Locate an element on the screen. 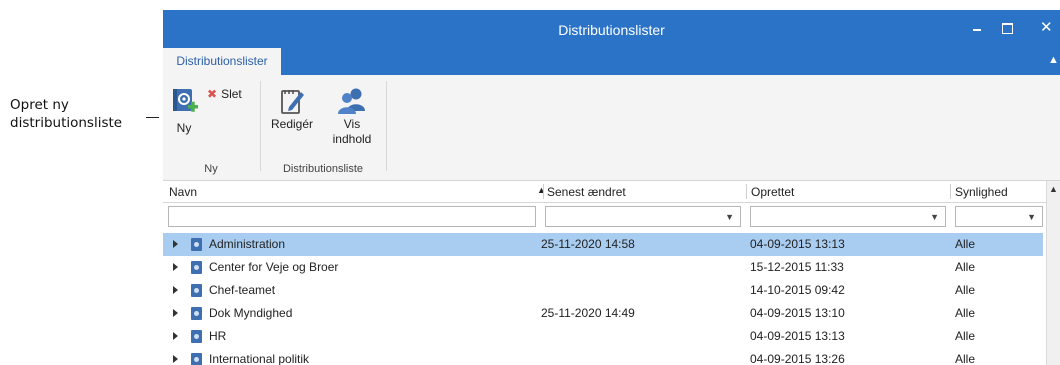 The image size is (1060, 365). ribbon-group-ny: Ny ✖ Slet Ny is located at coordinates (211, 128).